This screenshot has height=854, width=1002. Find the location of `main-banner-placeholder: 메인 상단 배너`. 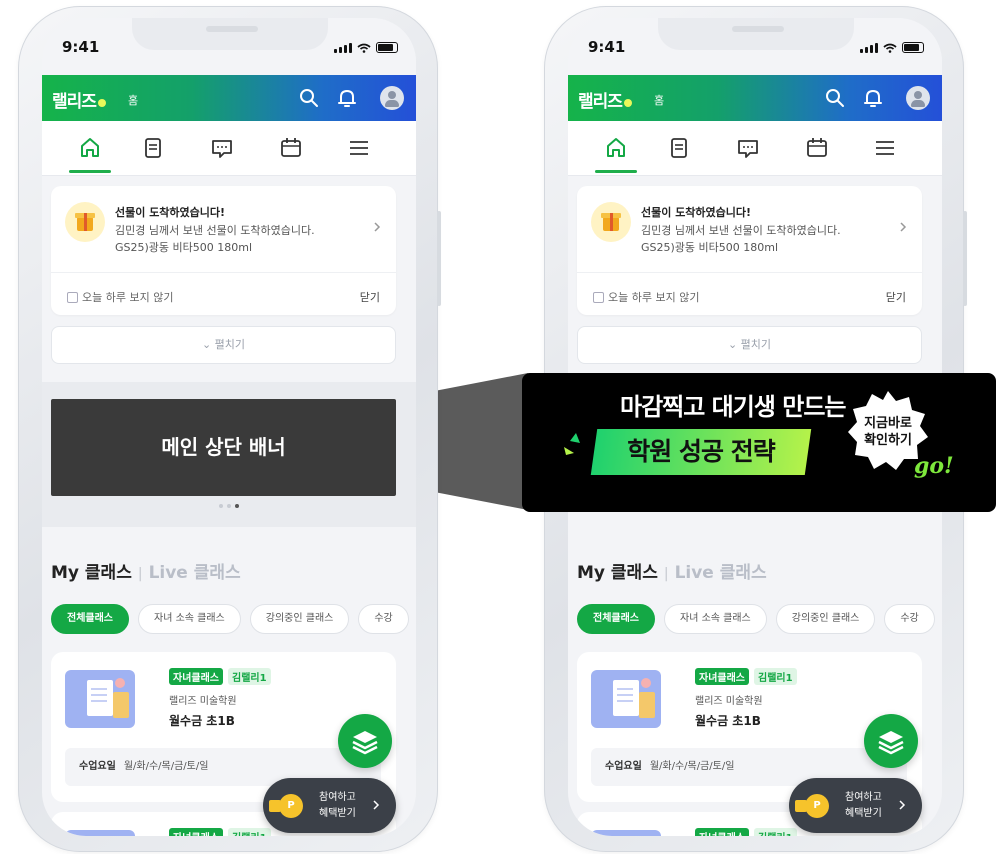

main-banner-placeholder: 메인 상단 배너 is located at coordinates (223, 447).